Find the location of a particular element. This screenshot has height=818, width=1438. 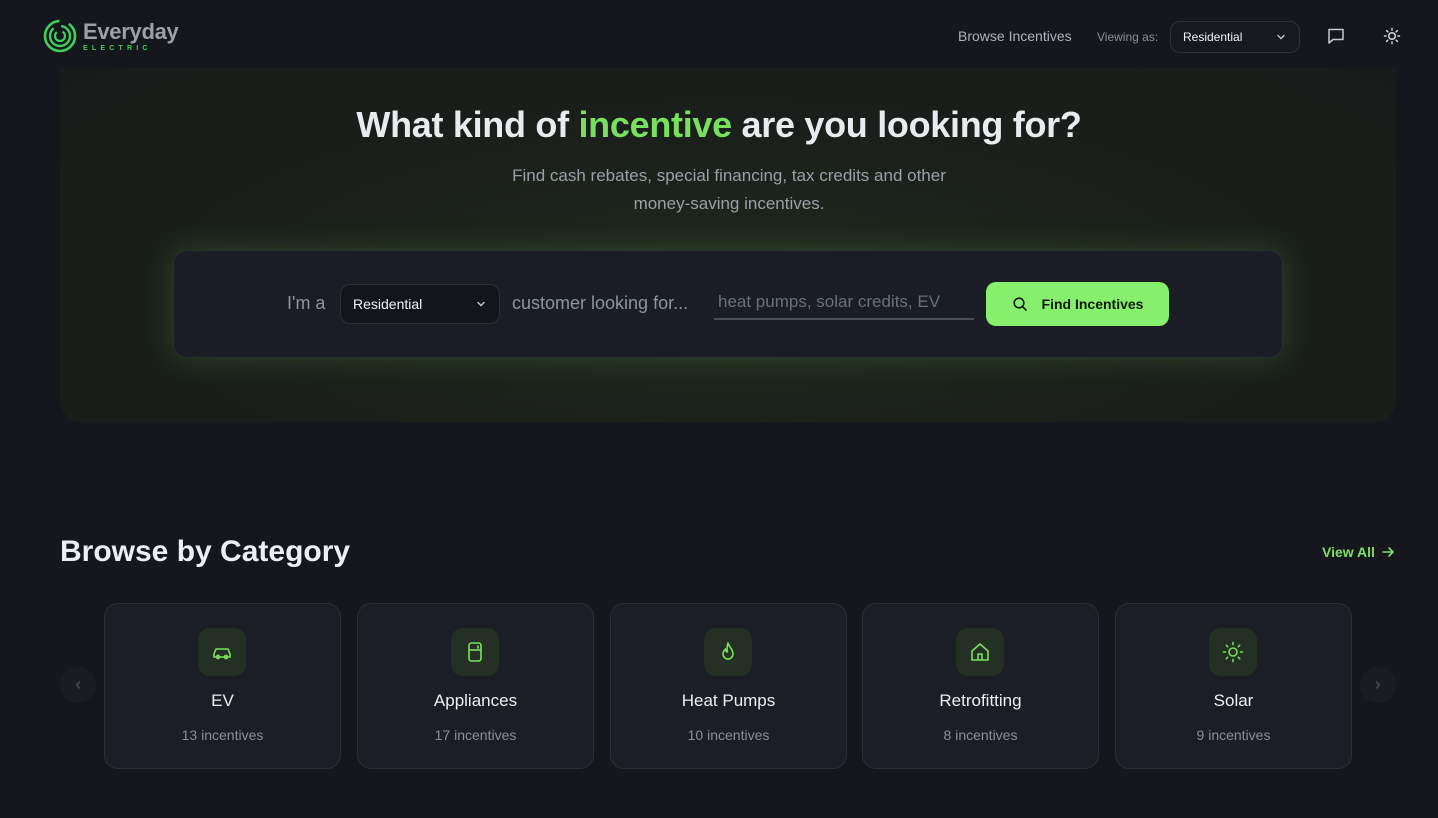

chat-button is located at coordinates (1336, 36).